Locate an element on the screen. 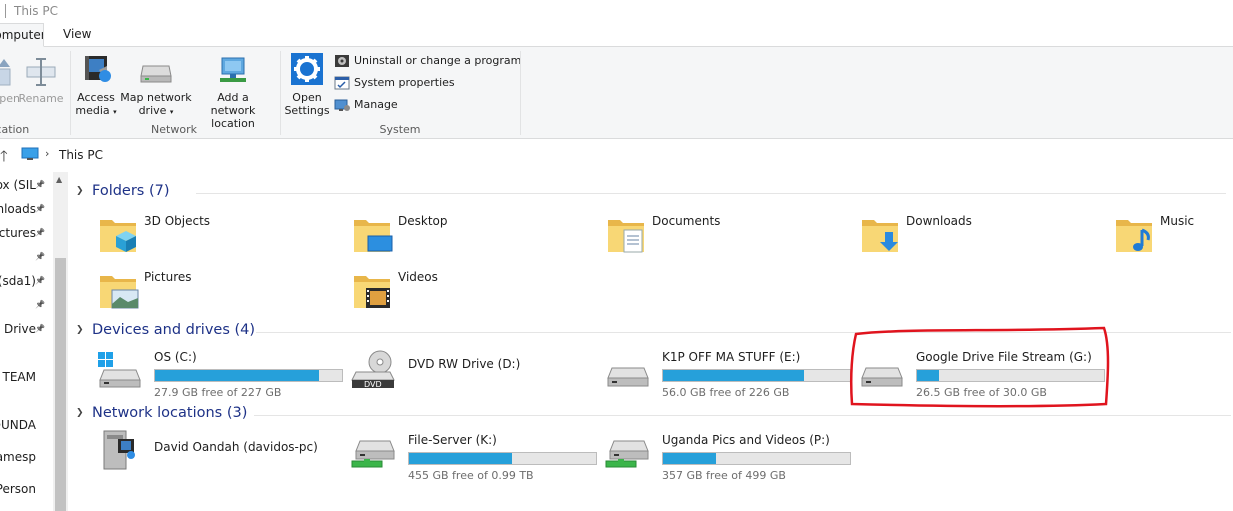  folder-tile: Music is located at coordinates (1172, 235).